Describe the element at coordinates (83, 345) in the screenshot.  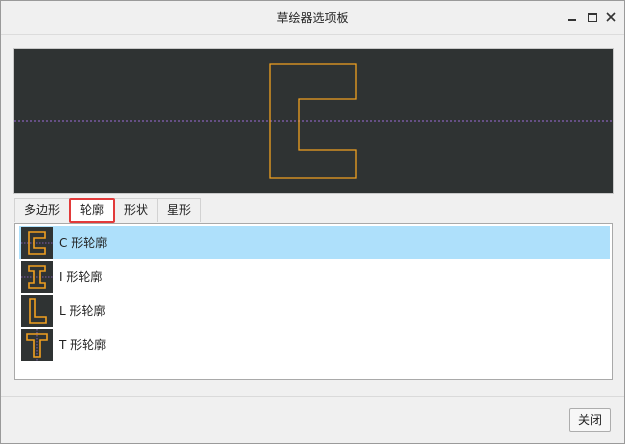
I see `list-item-label: T 形轮廓` at that location.